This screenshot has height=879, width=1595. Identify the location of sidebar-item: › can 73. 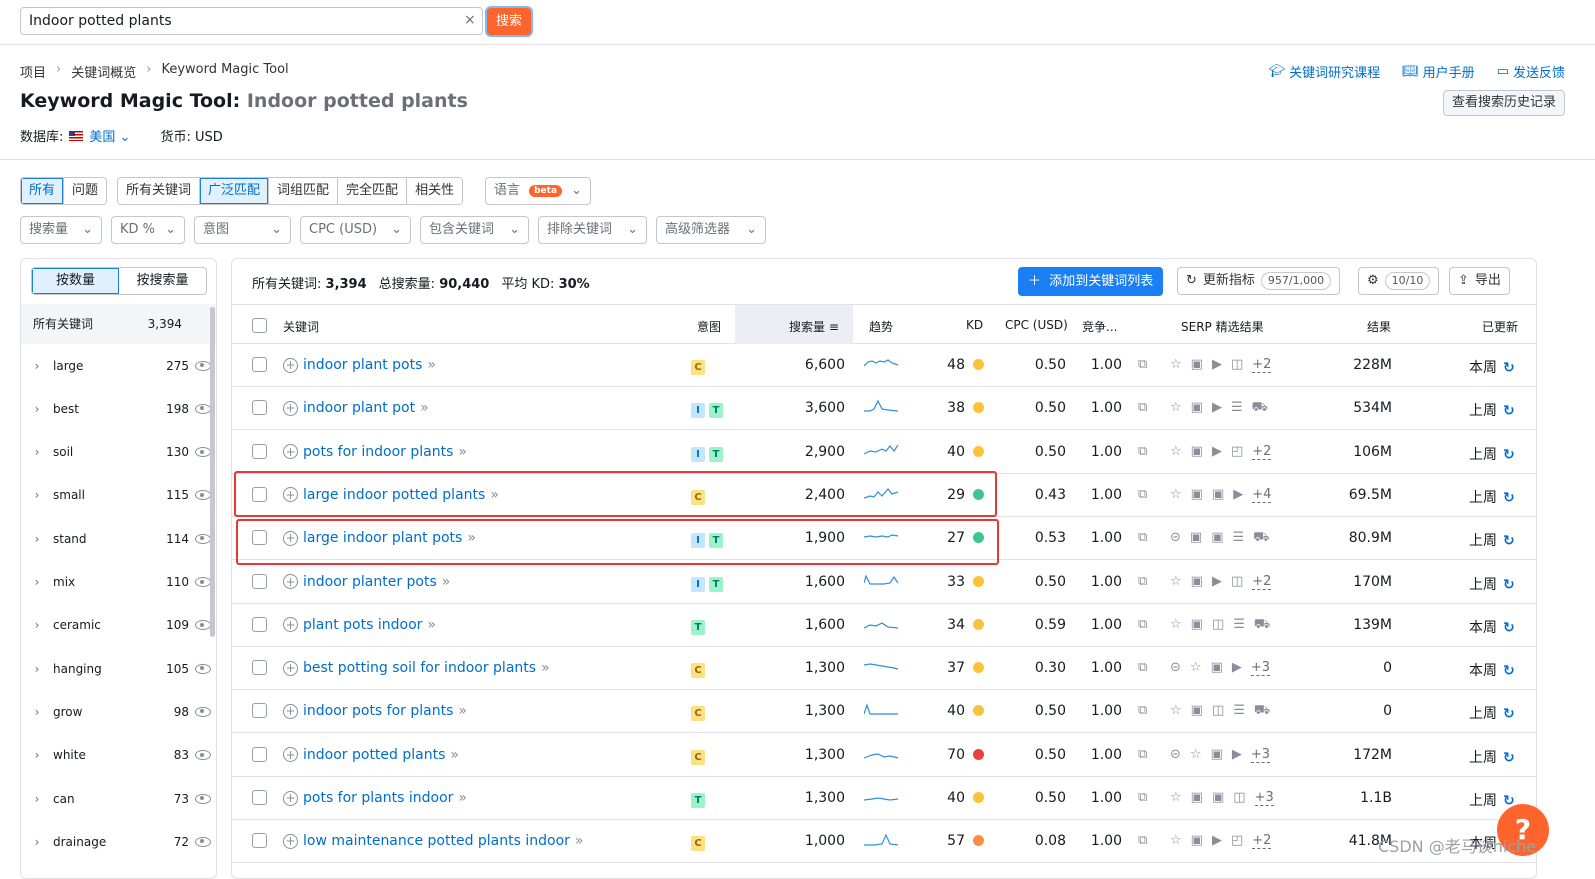
(116, 798).